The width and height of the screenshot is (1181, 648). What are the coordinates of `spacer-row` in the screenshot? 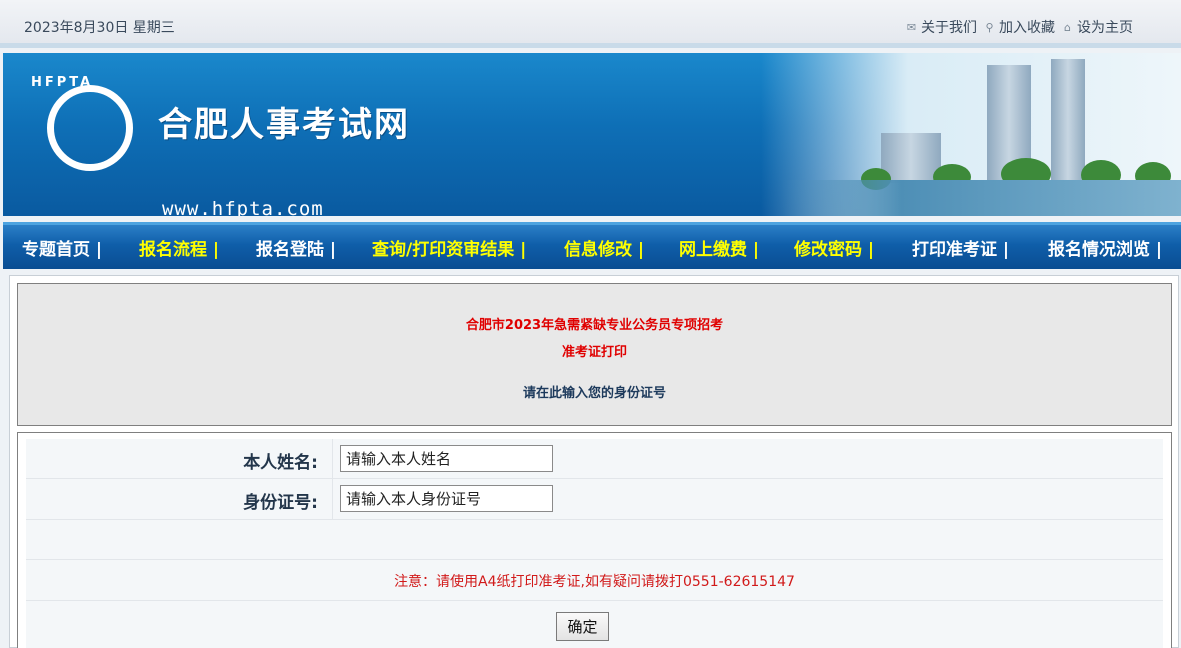 It's located at (594, 540).